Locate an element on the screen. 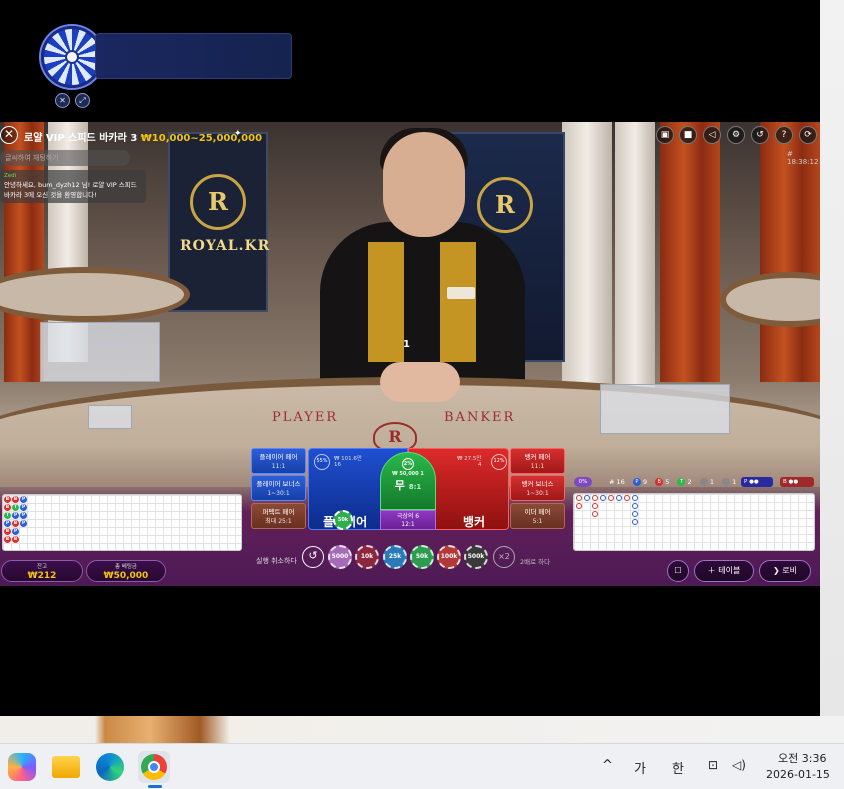  stats-percent-badge: 0% is located at coordinates (583, 482).